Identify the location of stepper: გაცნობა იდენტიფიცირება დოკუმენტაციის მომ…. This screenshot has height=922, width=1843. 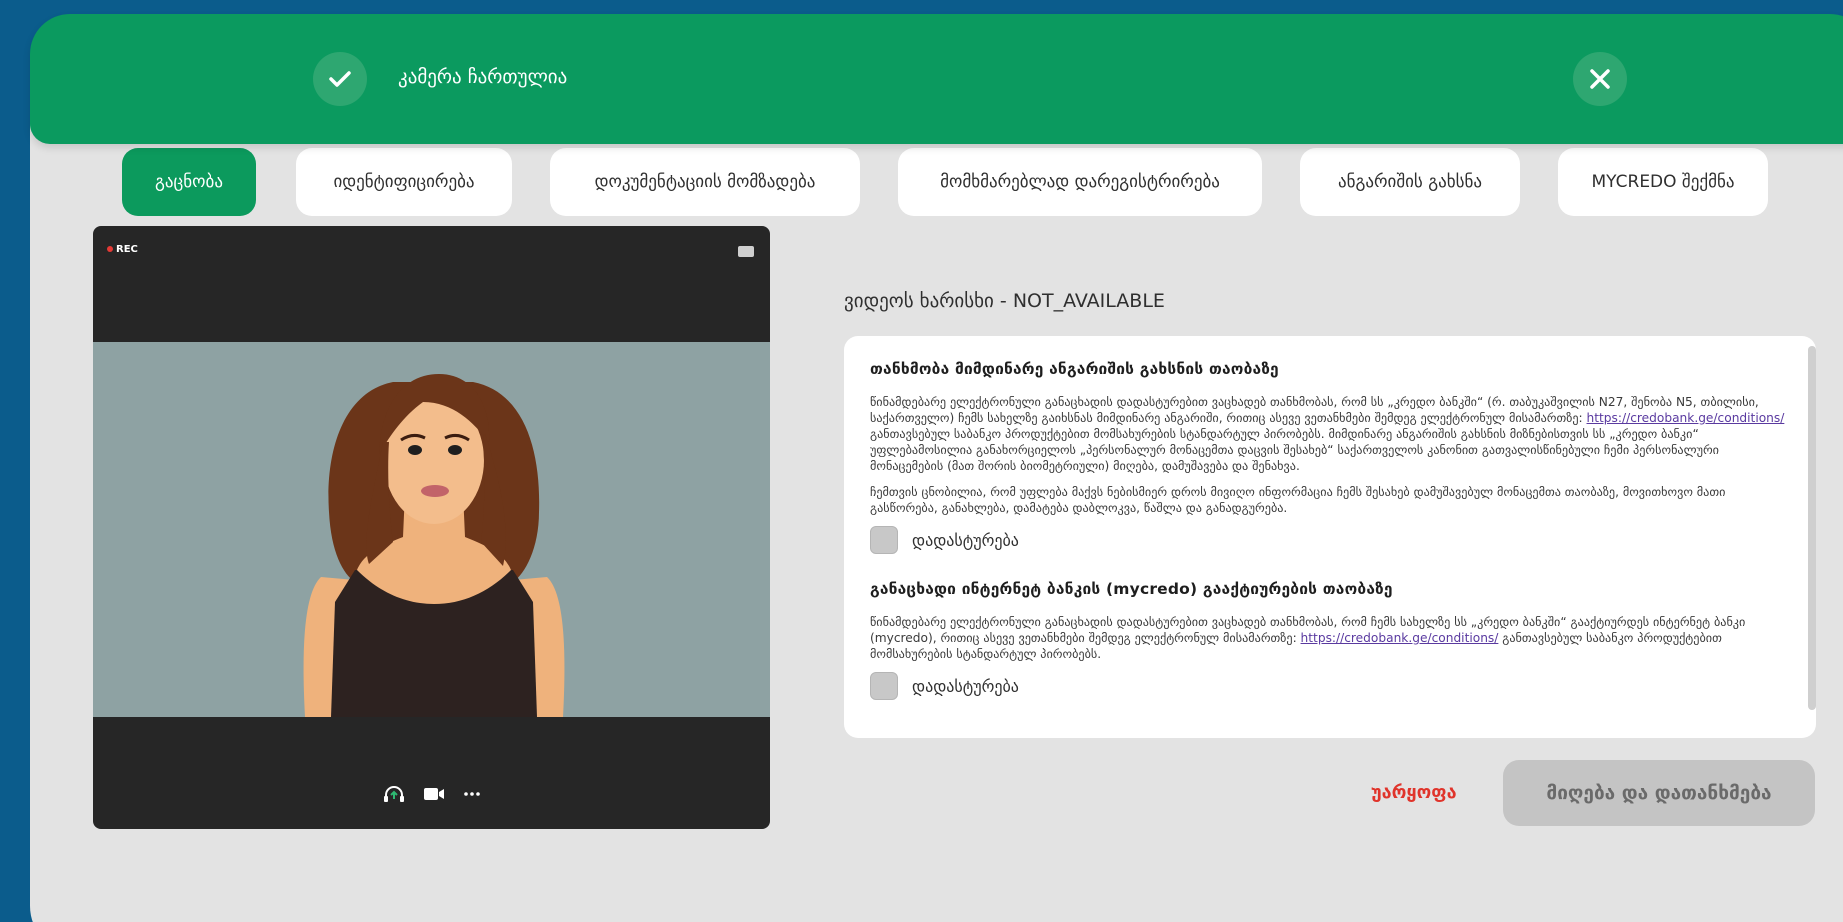
(982, 182).